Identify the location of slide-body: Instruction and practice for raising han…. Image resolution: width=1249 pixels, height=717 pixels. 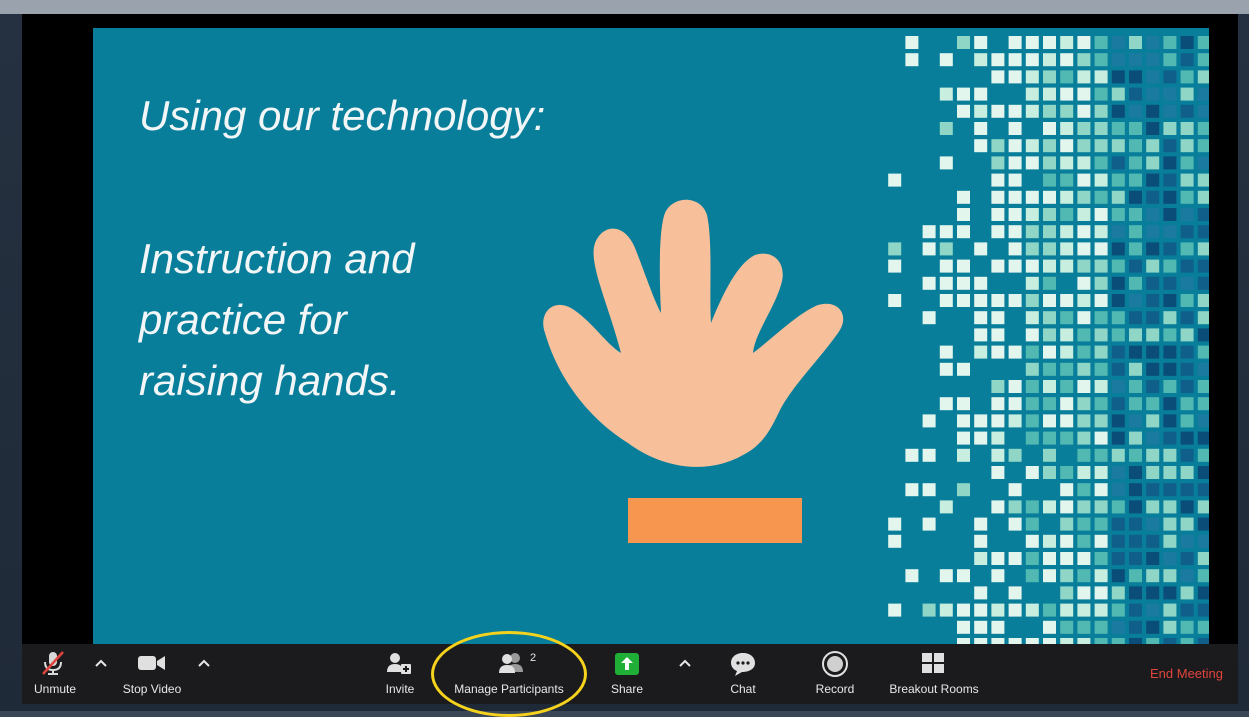
(349, 319).